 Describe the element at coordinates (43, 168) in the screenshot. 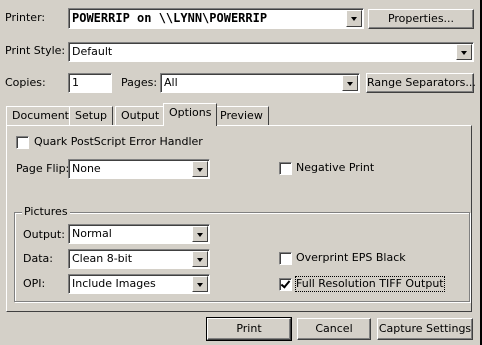

I see `page-flip-label: Page Flip:` at that location.